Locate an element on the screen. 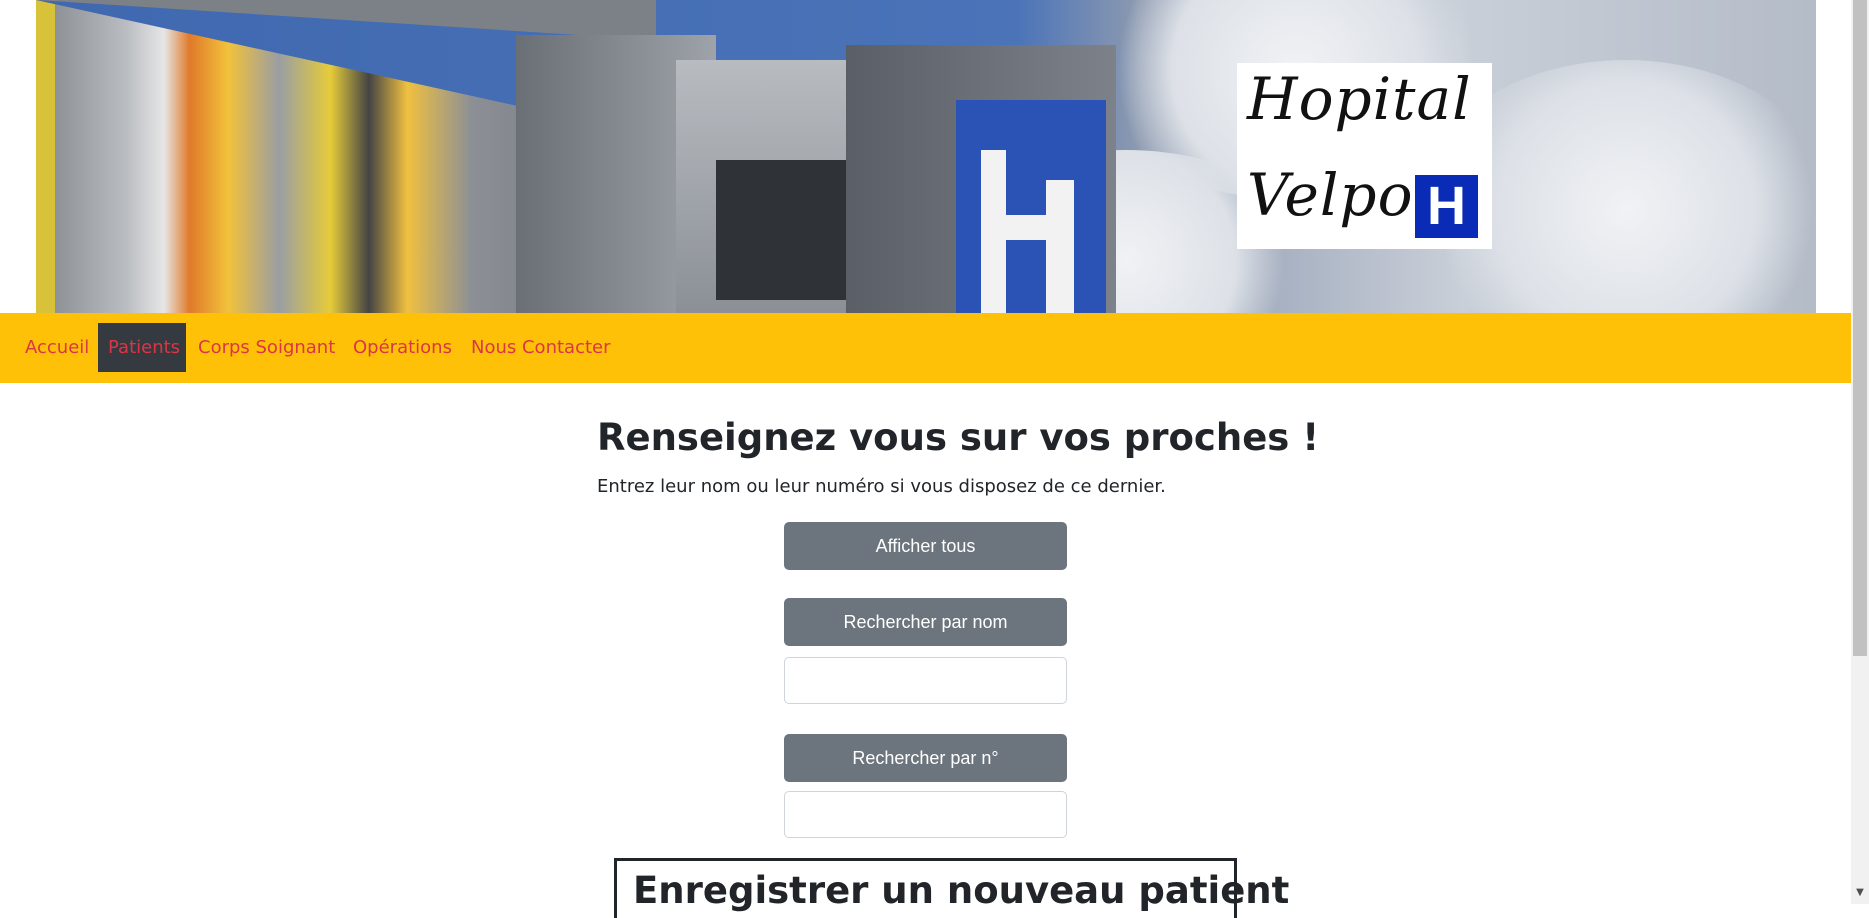  register-patient-section: Enregistrer un nouveau patient is located at coordinates (951, 888).